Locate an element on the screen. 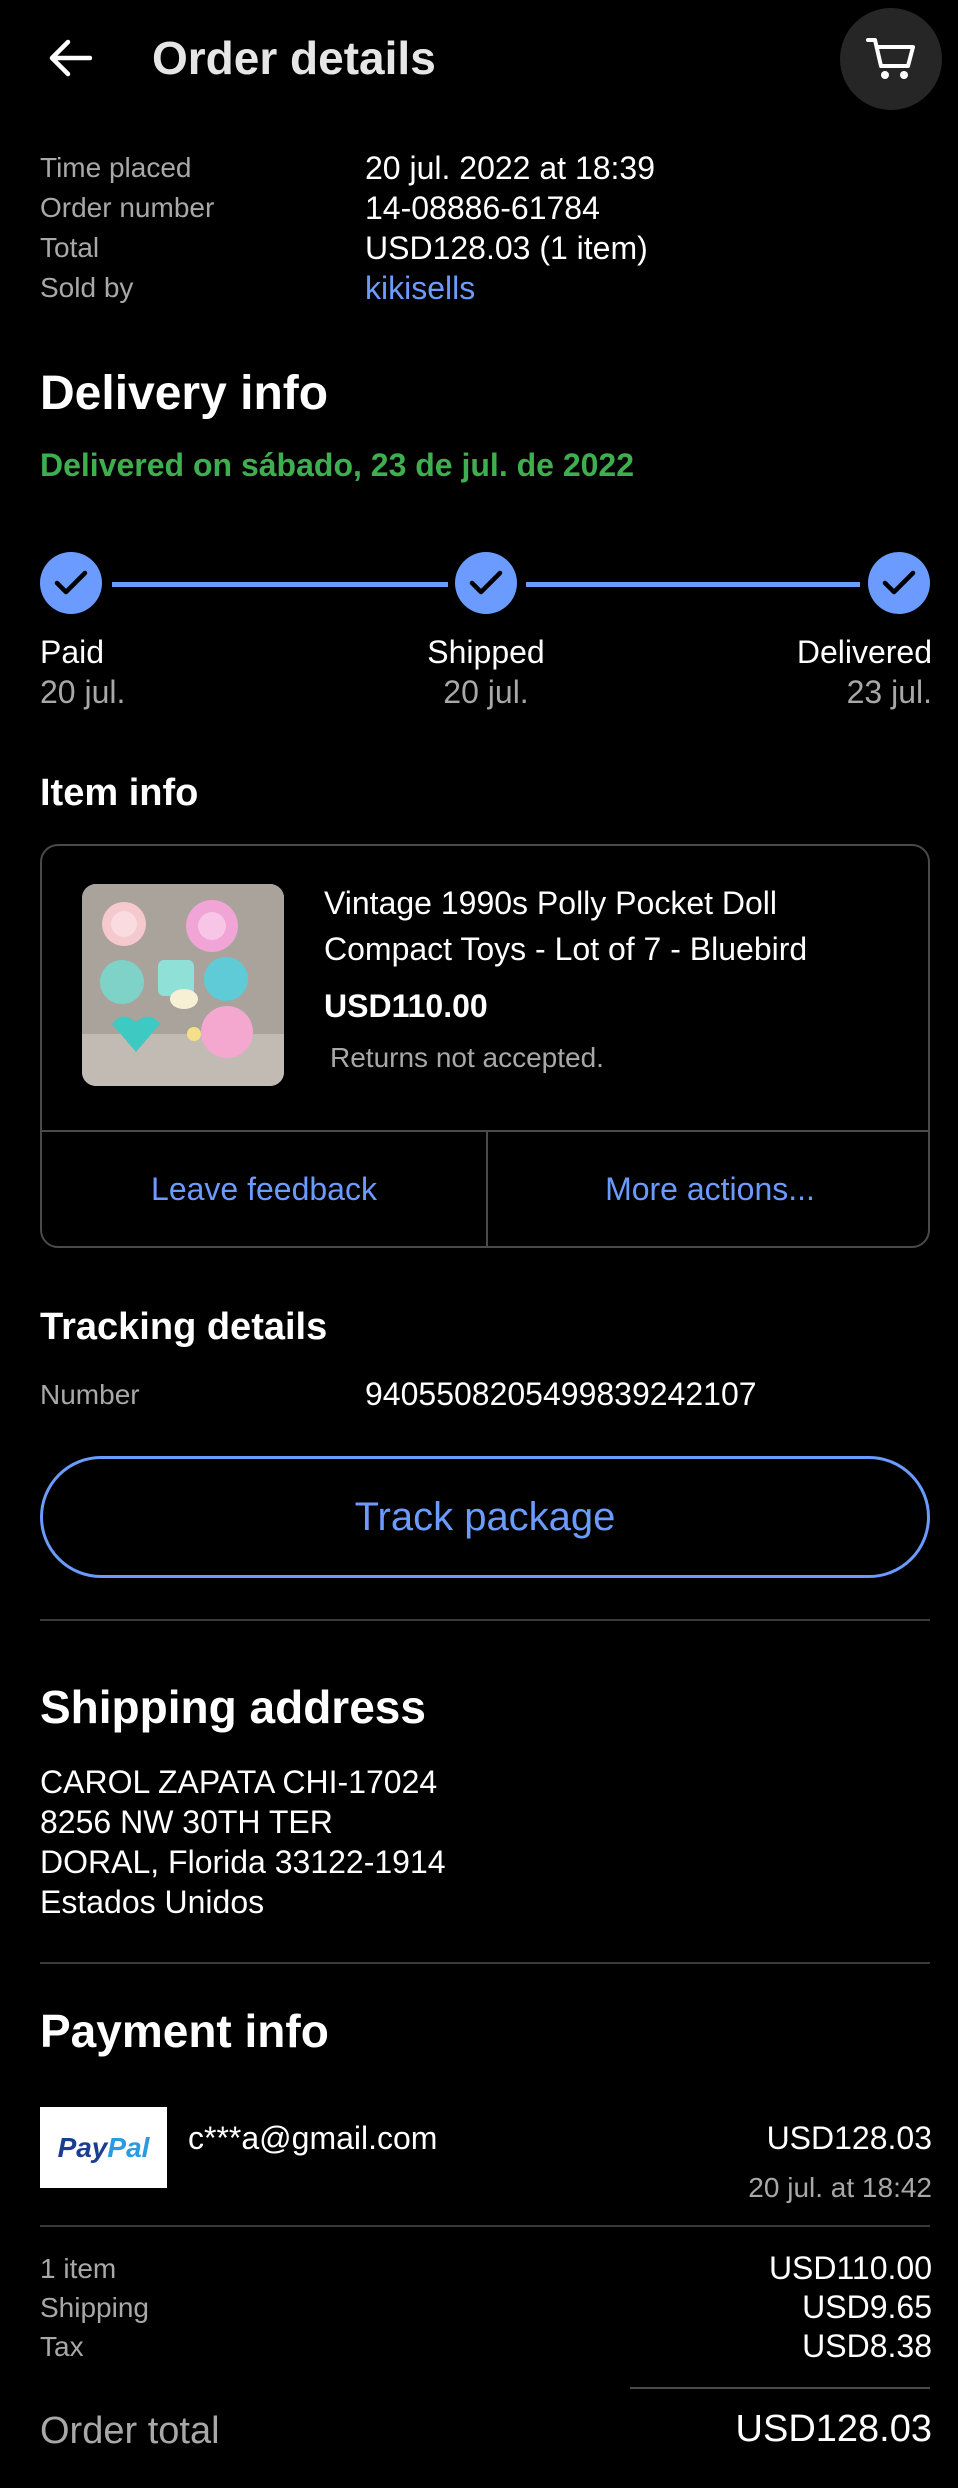 The width and height of the screenshot is (958, 2488). total-row: Total USD128.03 (1 item) is located at coordinates (480, 248).